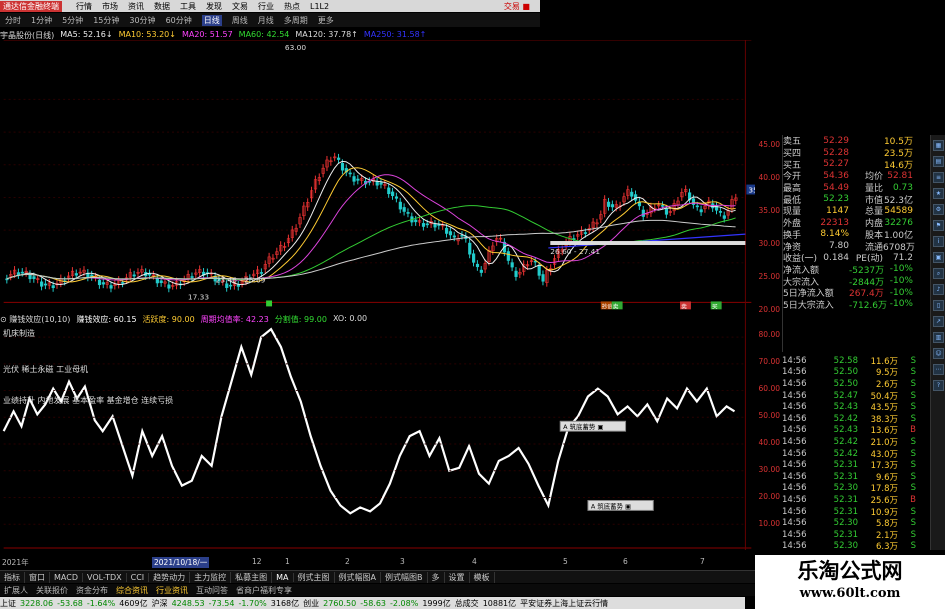  Describe the element at coordinates (264, 590) in the screenshot. I see `section-tab: 省商户福利专享` at that location.